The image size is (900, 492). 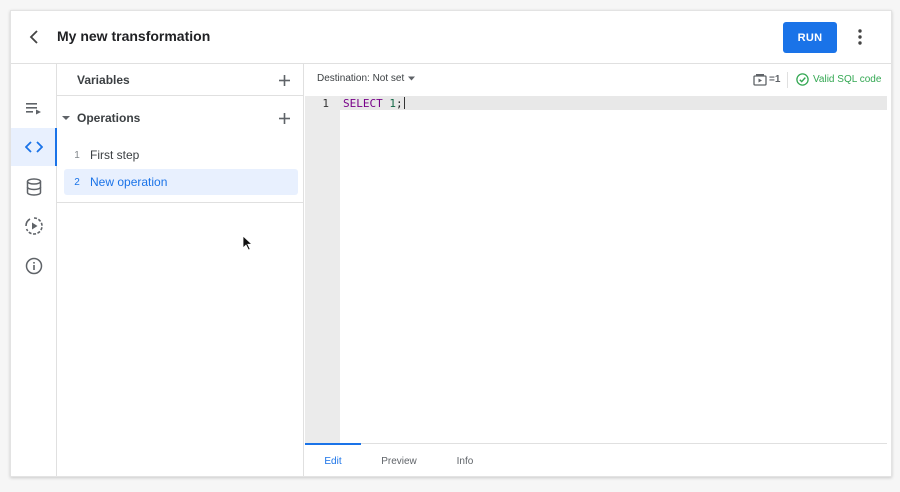 I want to click on parameters-button: =1, so click(x=766, y=79).